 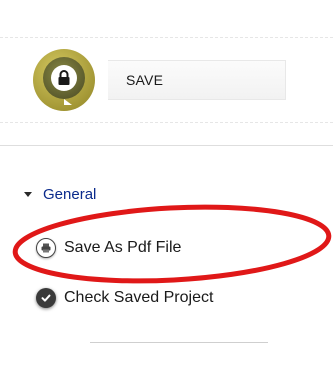 What do you see at coordinates (46, 298) in the screenshot?
I see `check-circle-icon` at bounding box center [46, 298].